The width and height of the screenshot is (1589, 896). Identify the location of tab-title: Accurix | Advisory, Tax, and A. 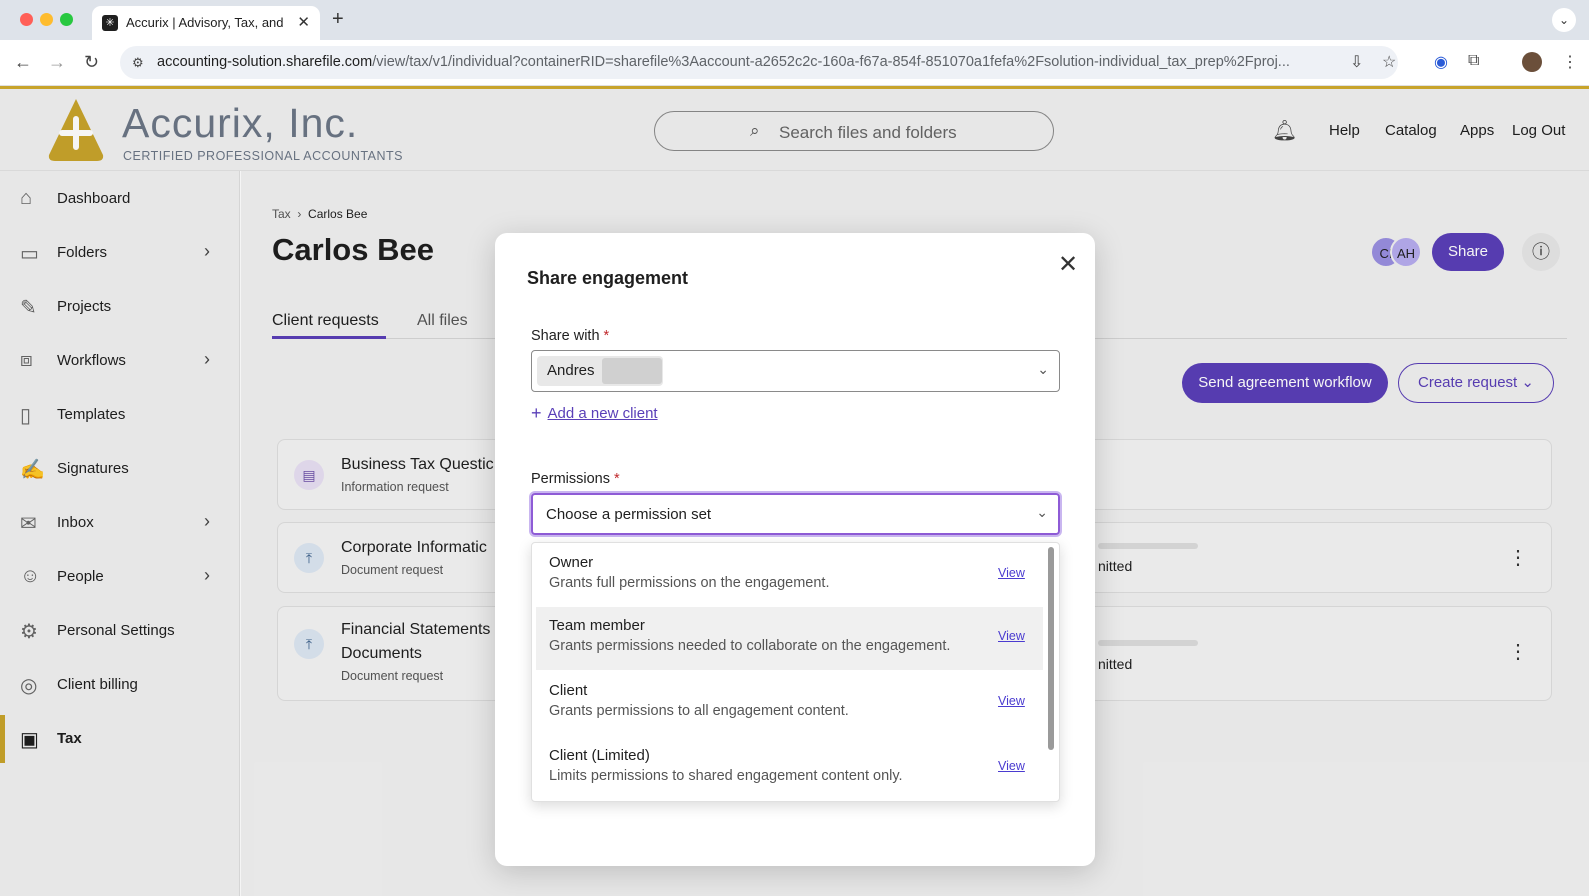
(206, 22).